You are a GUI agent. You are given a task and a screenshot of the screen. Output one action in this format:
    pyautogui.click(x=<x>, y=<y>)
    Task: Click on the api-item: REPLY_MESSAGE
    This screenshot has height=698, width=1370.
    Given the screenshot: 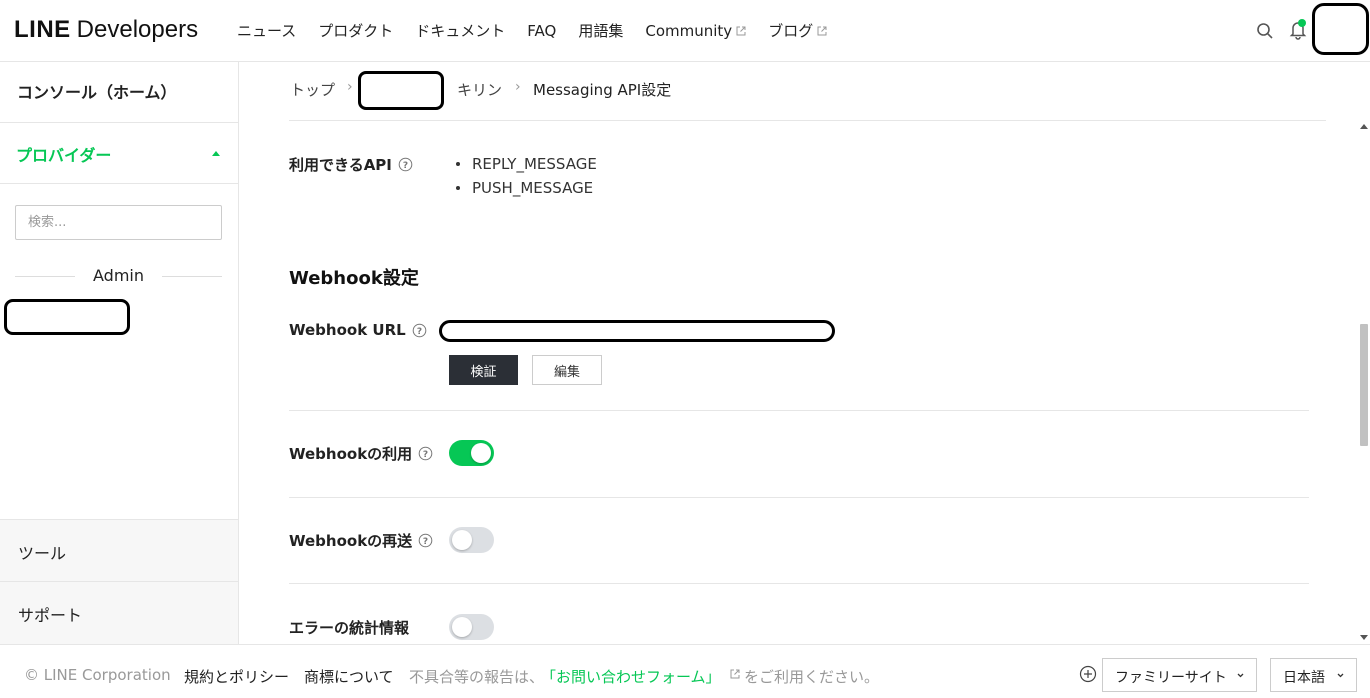 What is the action you would take?
    pyautogui.click(x=525, y=164)
    